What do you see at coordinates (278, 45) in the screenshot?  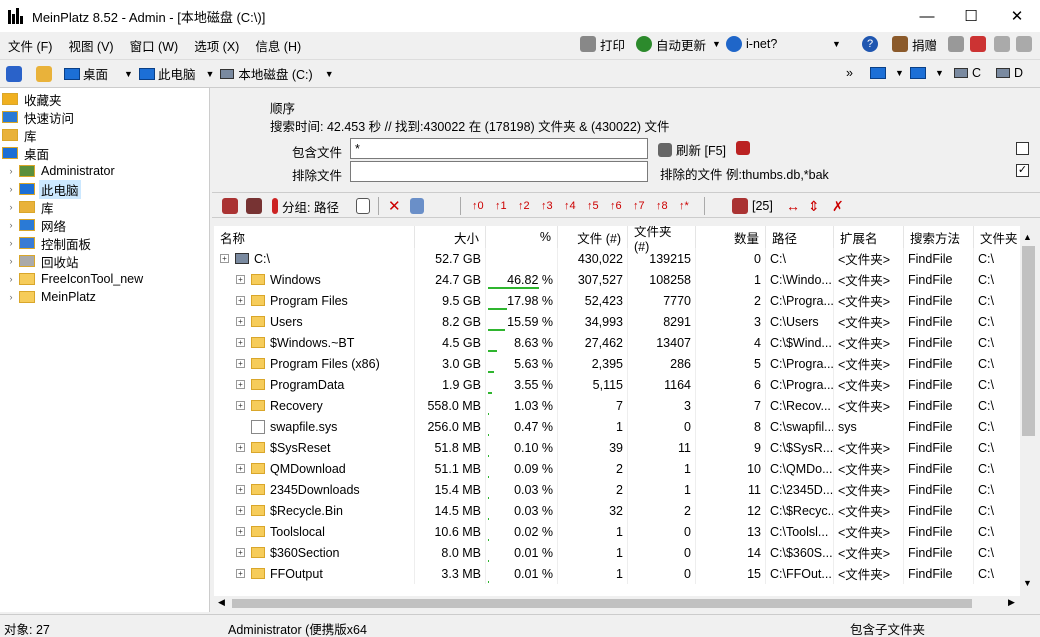 I see `menu-info: 信息 (H)` at bounding box center [278, 45].